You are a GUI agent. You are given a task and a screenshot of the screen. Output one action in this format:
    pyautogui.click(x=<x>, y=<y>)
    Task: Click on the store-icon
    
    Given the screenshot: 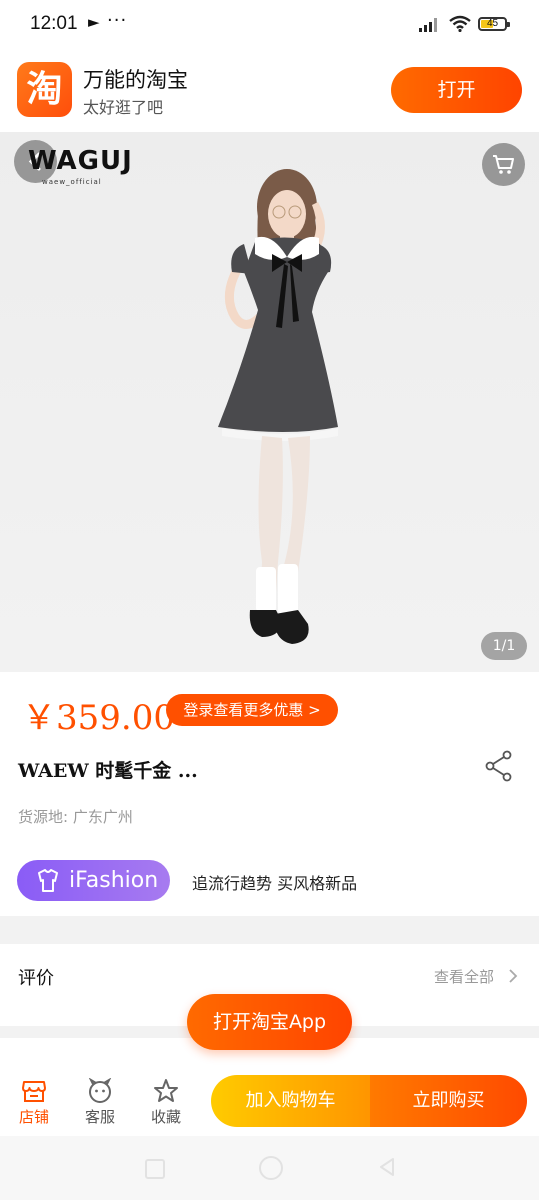 What is the action you would take?
    pyautogui.click(x=34, y=1091)
    